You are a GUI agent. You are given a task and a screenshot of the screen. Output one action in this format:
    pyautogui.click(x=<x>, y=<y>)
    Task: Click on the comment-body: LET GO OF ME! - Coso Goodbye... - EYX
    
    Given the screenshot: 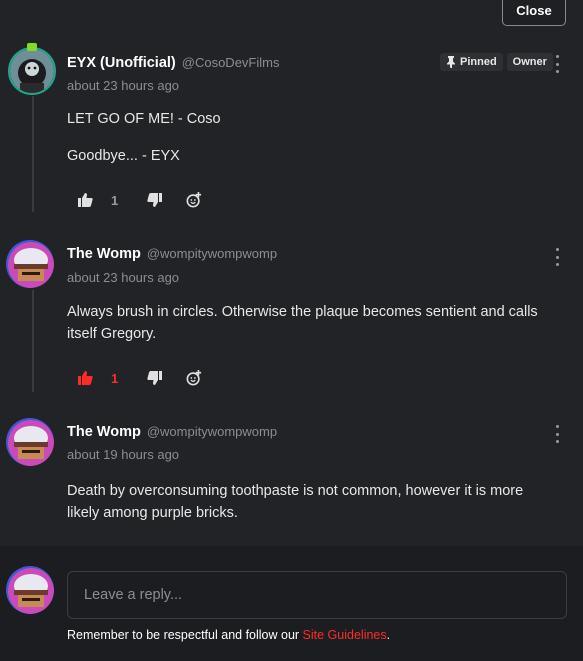 What is the action you would take?
    pyautogui.click(x=312, y=137)
    